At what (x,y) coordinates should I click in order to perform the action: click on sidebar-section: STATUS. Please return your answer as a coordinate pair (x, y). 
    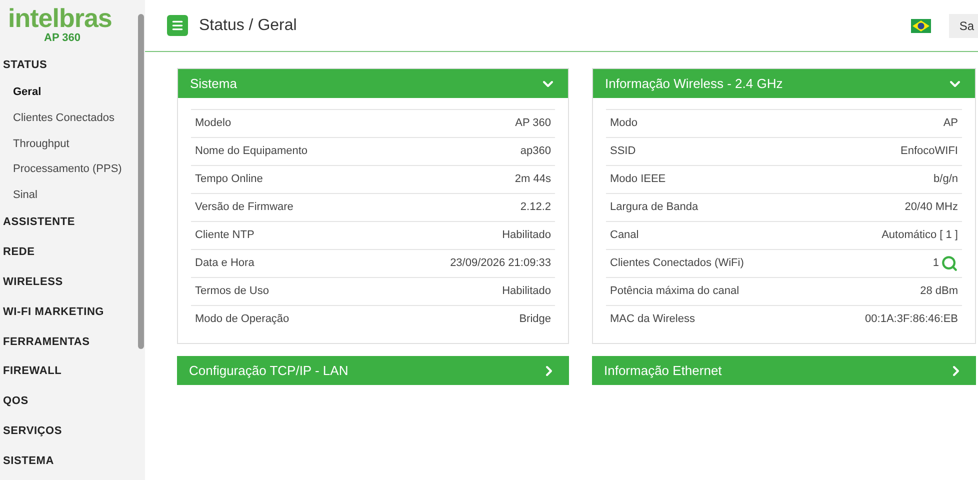
    Looking at the image, I should click on (68, 65).